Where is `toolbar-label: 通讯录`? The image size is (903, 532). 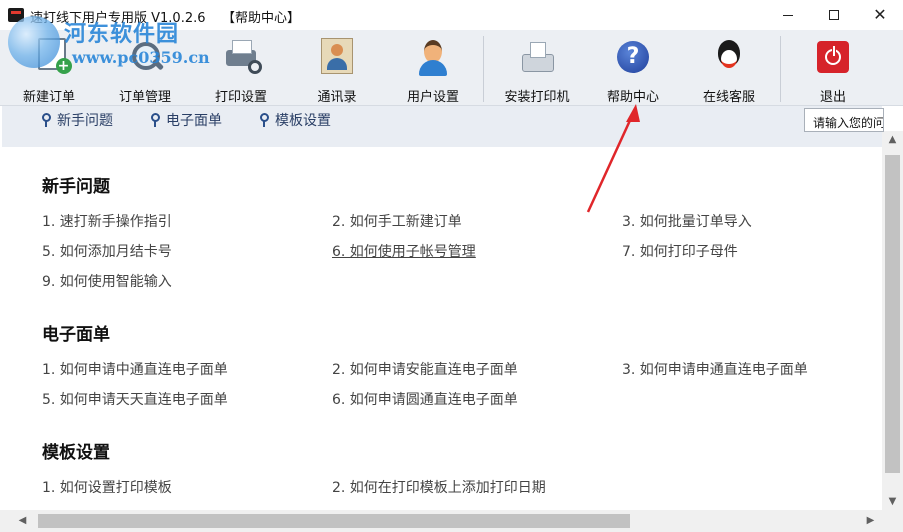
toolbar-label: 通讯录 is located at coordinates (337, 97).